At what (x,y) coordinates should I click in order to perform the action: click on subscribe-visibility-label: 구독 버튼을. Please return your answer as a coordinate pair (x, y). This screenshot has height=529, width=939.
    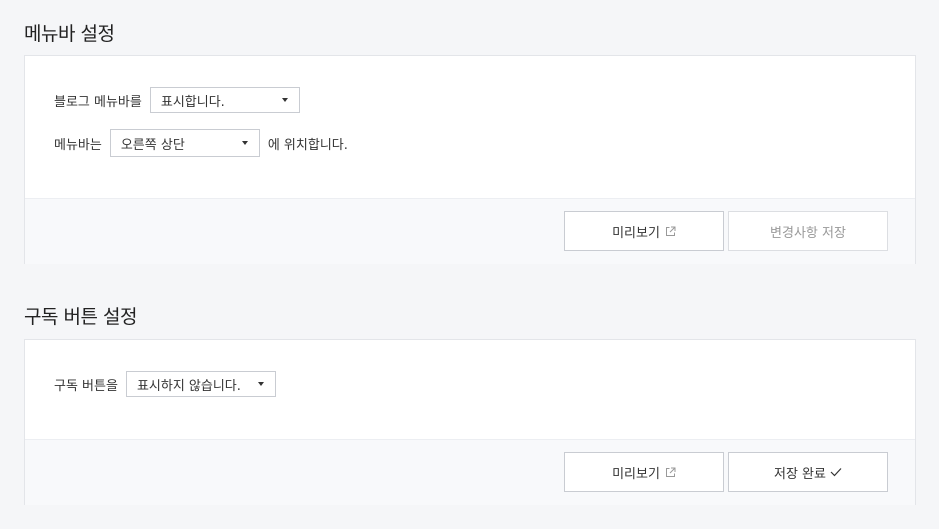
    Looking at the image, I should click on (86, 386).